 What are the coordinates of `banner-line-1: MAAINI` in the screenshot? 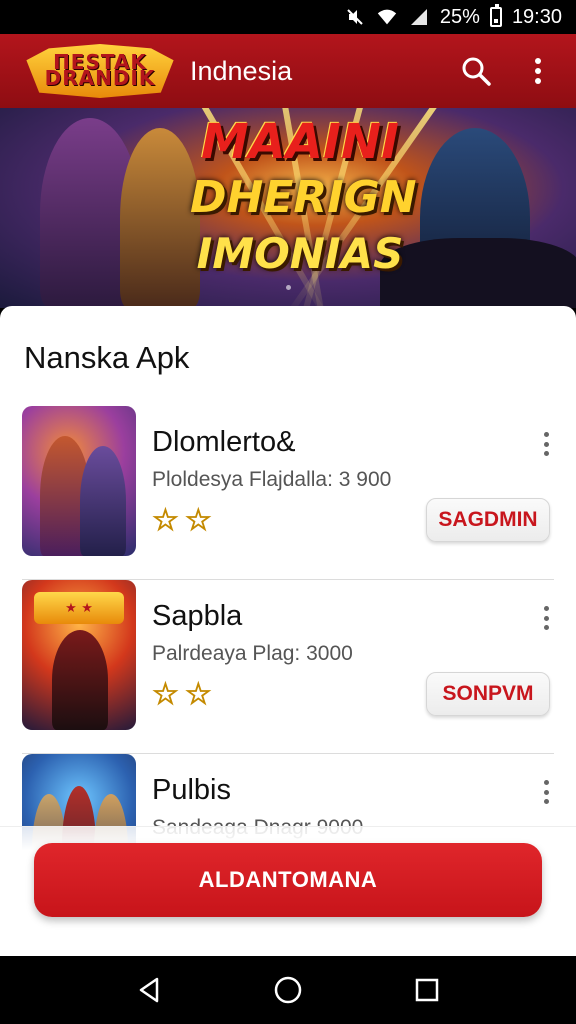 It's located at (300, 142).